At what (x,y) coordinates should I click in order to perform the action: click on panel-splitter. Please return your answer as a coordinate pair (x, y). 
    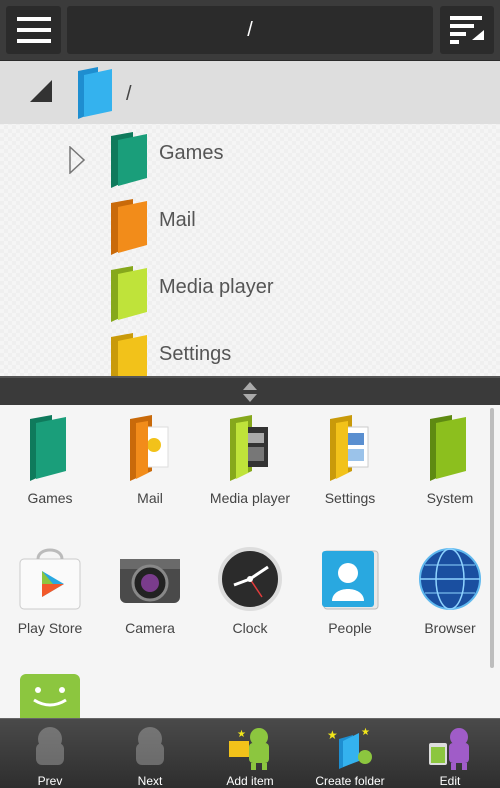
    Looking at the image, I should click on (250, 390).